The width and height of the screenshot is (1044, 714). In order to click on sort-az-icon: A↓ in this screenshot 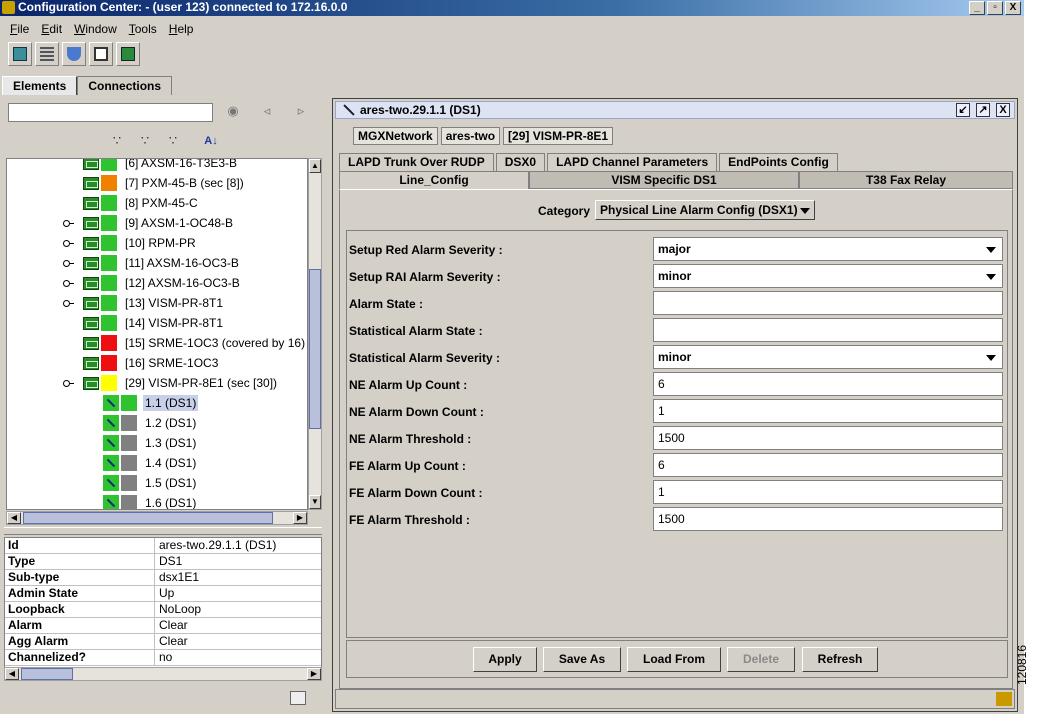, I will do `click(211, 141)`.